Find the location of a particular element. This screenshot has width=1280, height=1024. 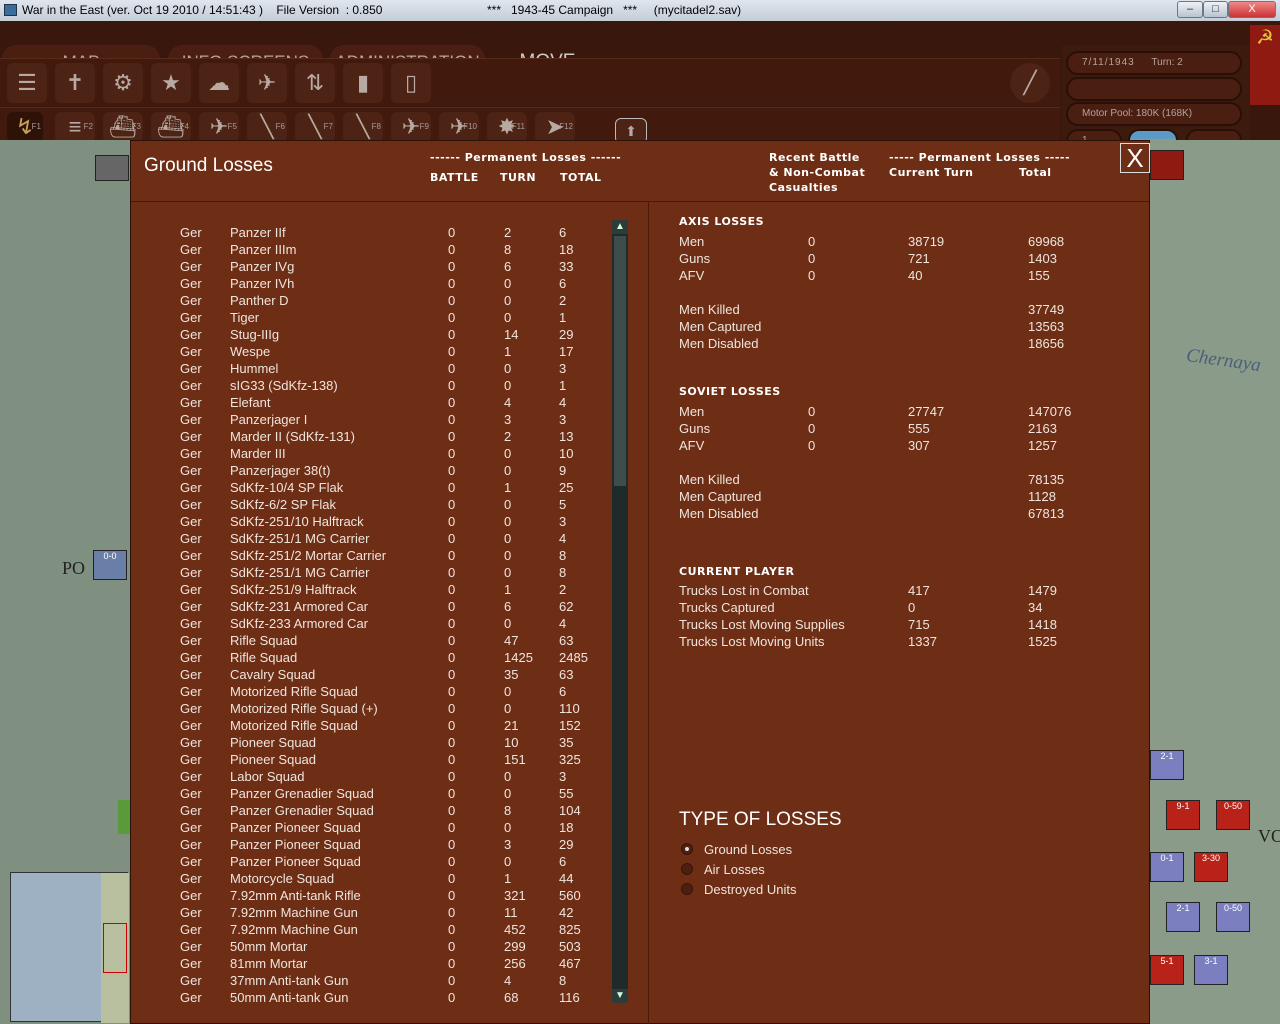

cell-turn: 452 is located at coordinates (515, 929).